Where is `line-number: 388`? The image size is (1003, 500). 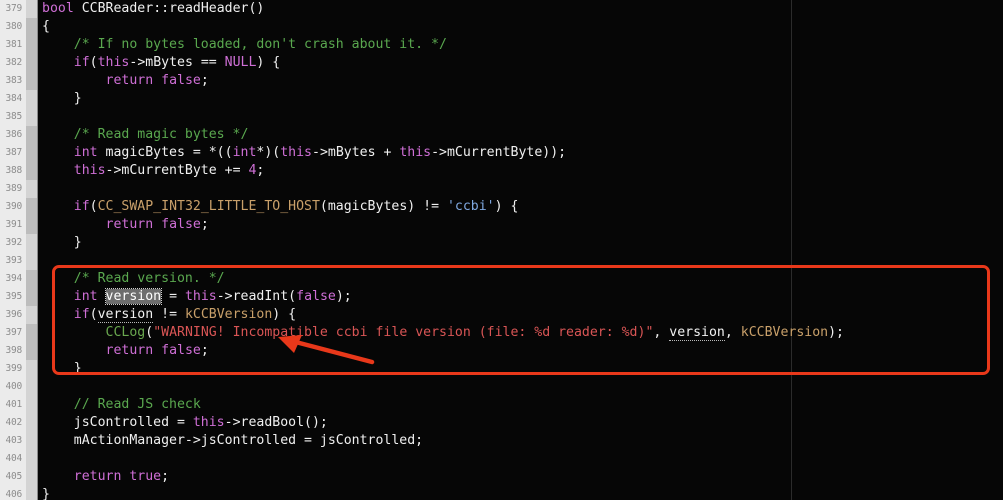
line-number: 388 is located at coordinates (11, 171).